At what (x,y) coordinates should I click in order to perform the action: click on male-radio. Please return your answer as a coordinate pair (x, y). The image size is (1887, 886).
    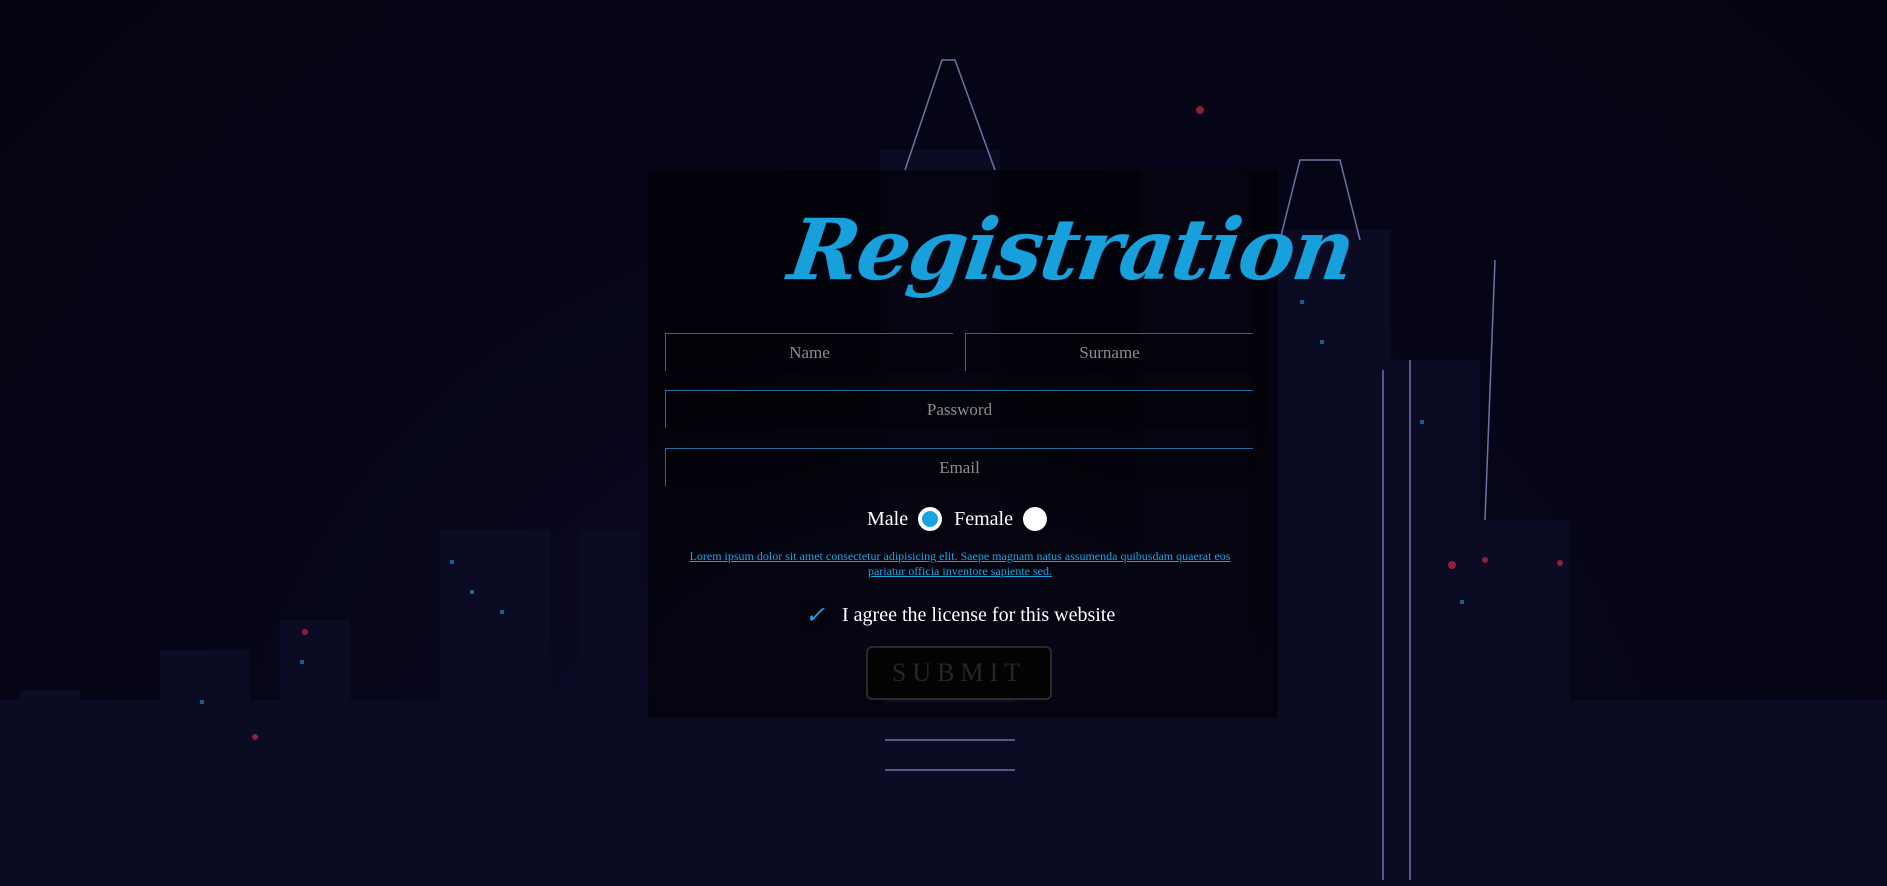
    Looking at the image, I should click on (930, 519).